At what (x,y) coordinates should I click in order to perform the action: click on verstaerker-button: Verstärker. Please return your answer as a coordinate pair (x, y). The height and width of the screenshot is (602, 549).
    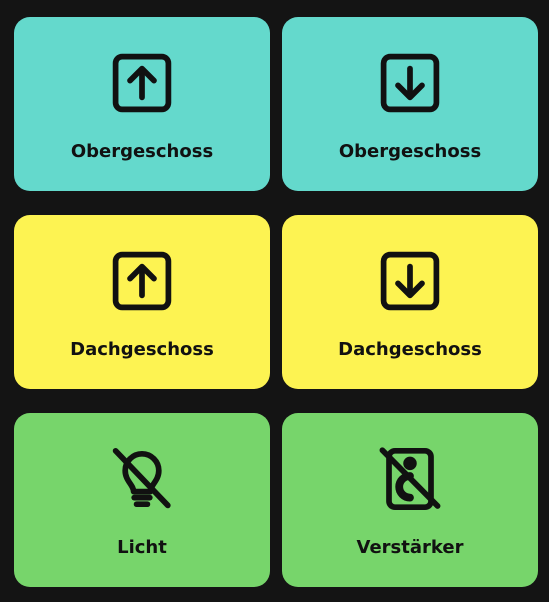
    Looking at the image, I should click on (410, 500).